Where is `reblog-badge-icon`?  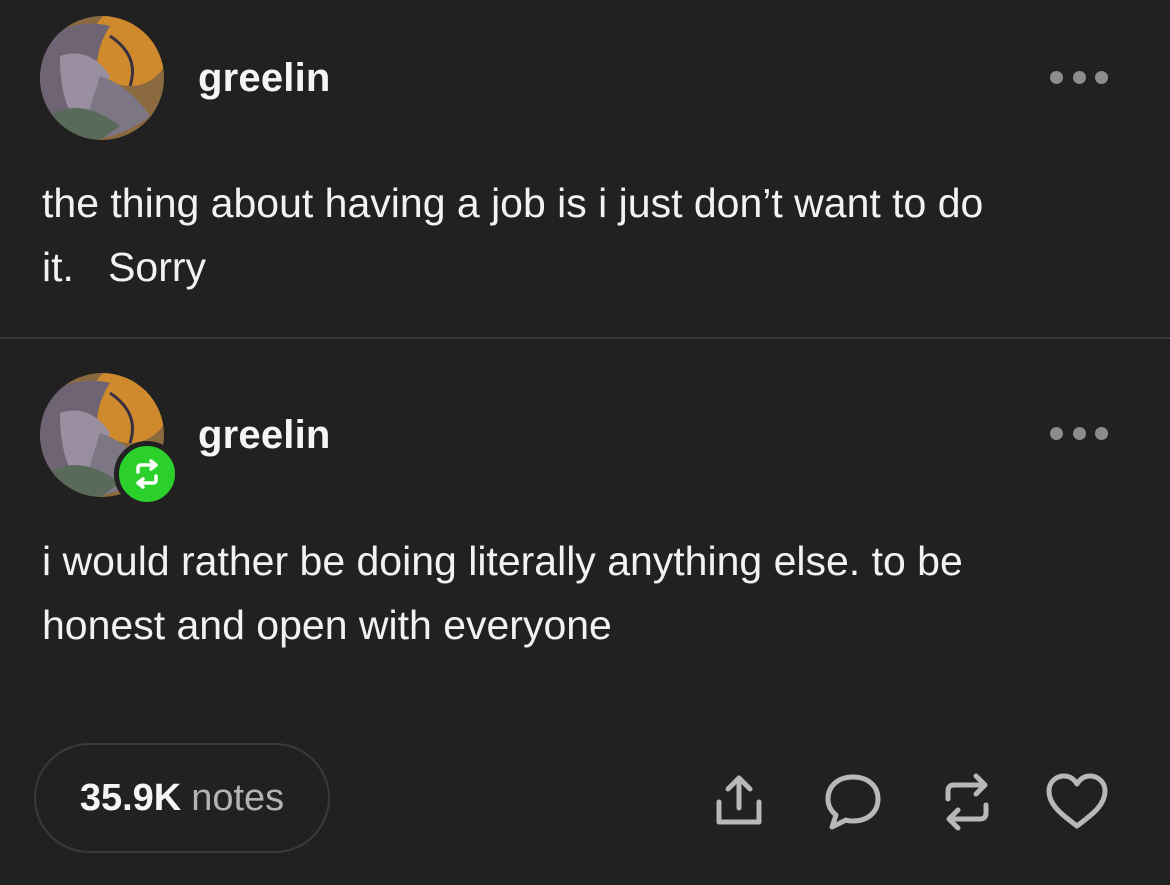
reblog-badge-icon is located at coordinates (147, 474).